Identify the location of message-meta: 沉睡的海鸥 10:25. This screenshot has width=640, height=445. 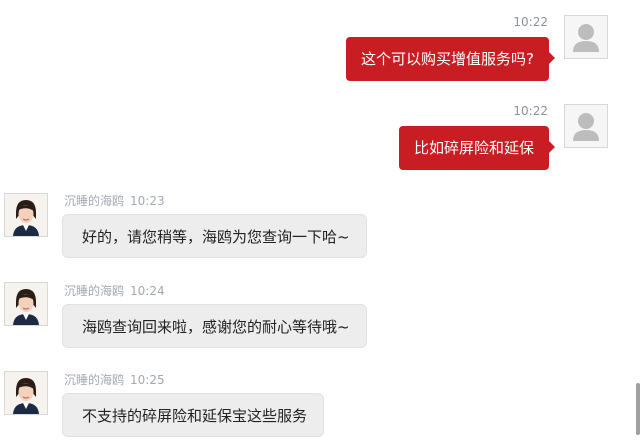
(114, 380).